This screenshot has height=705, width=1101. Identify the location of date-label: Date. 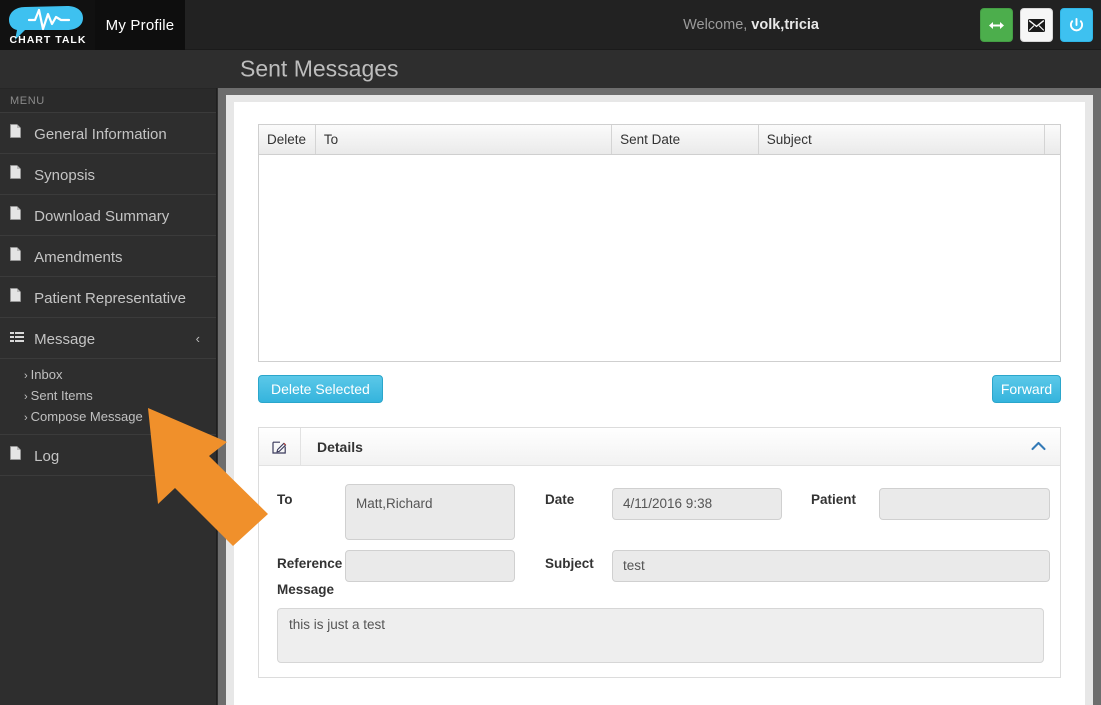
(560, 499).